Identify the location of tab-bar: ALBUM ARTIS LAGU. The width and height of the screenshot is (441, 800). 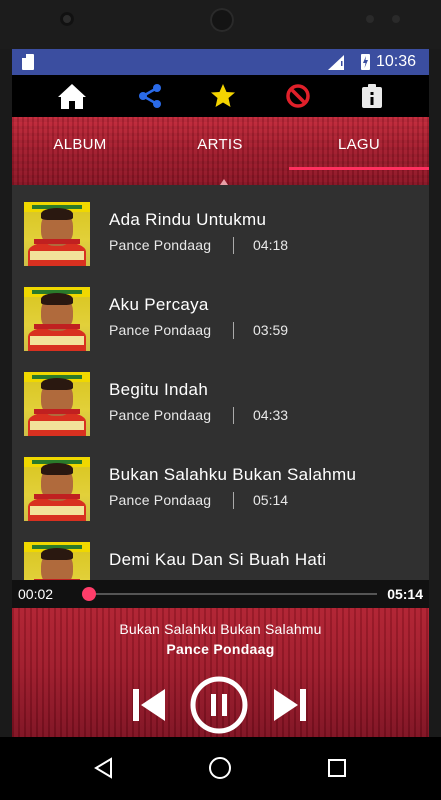
(220, 151).